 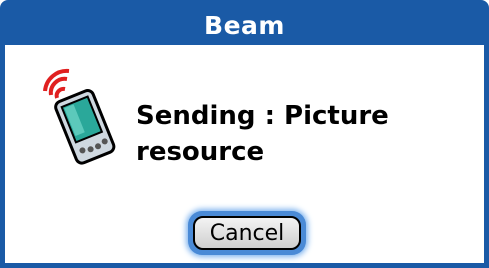 I want to click on dialog-title-bar: Beam, so click(x=244, y=25).